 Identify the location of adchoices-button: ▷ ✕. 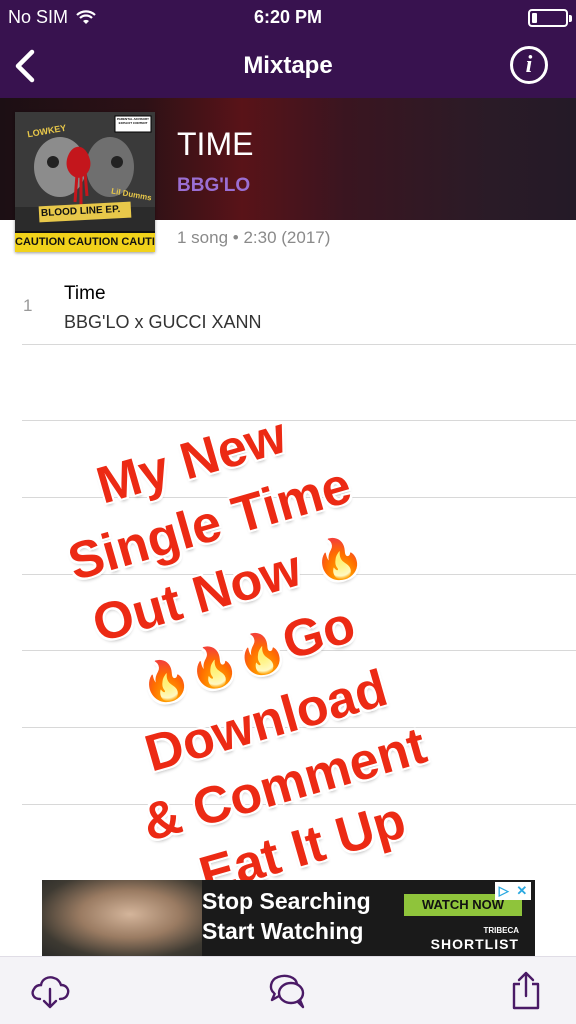
(513, 891).